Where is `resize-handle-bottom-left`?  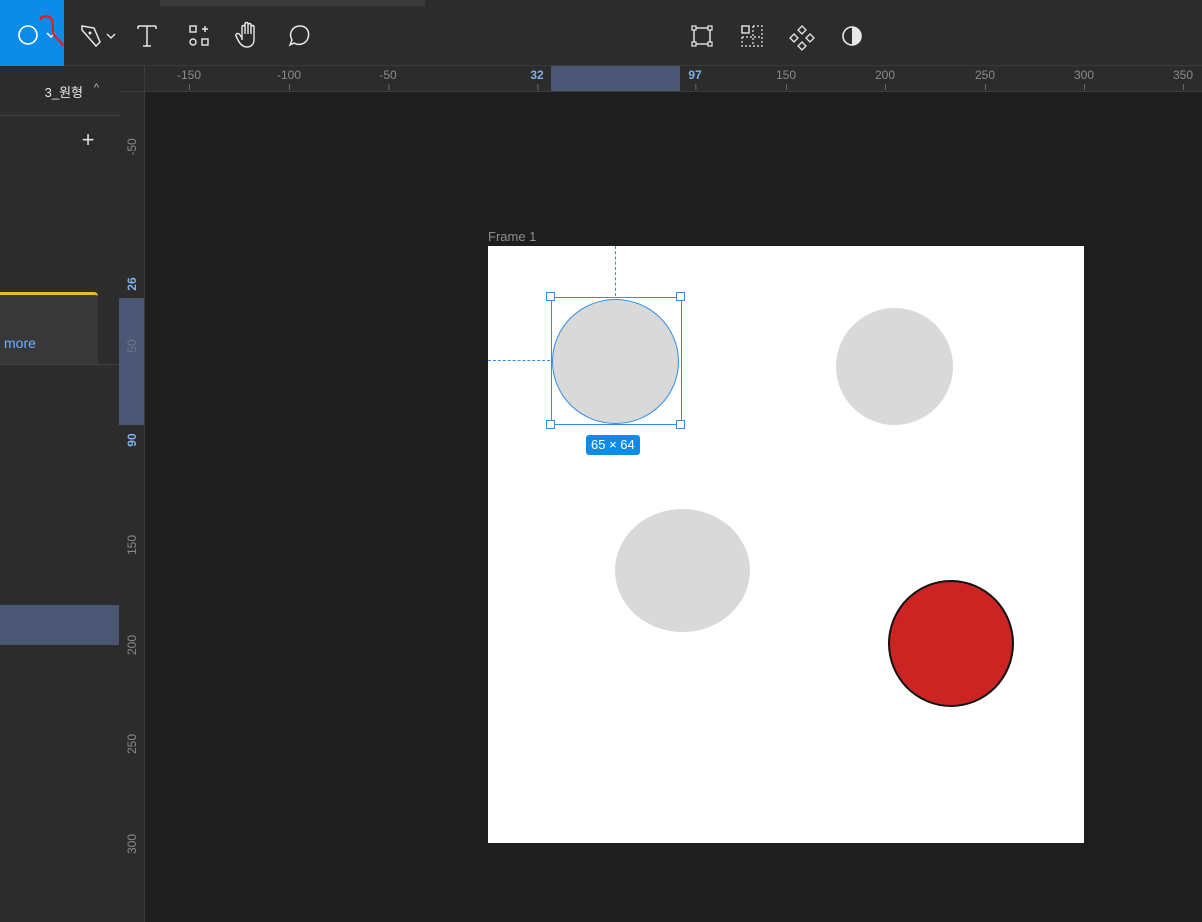 resize-handle-bottom-left is located at coordinates (550, 424).